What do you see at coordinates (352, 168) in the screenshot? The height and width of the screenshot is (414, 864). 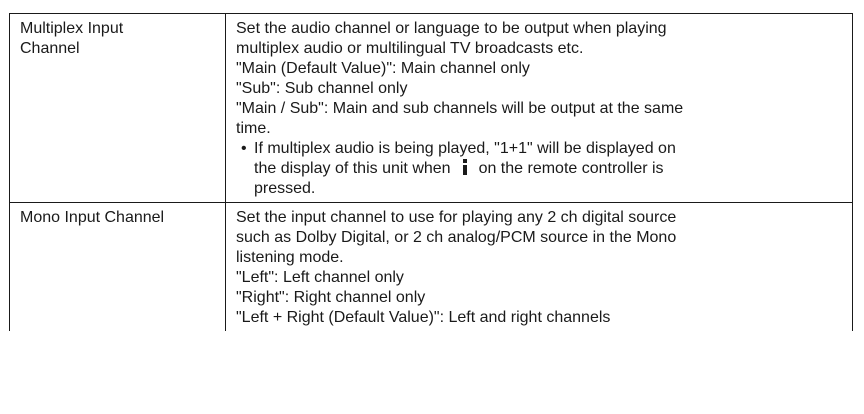 I see `note-text-before-icon: the display of this unit when` at bounding box center [352, 168].